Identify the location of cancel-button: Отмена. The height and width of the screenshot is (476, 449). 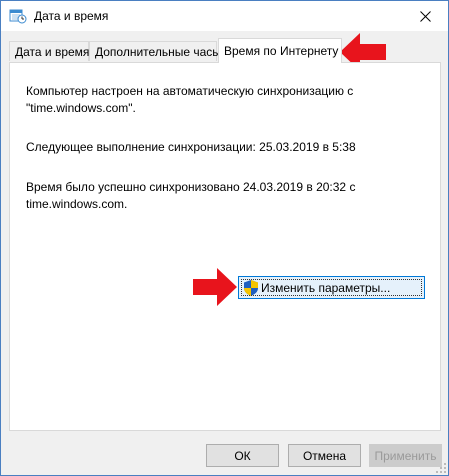
(324, 455).